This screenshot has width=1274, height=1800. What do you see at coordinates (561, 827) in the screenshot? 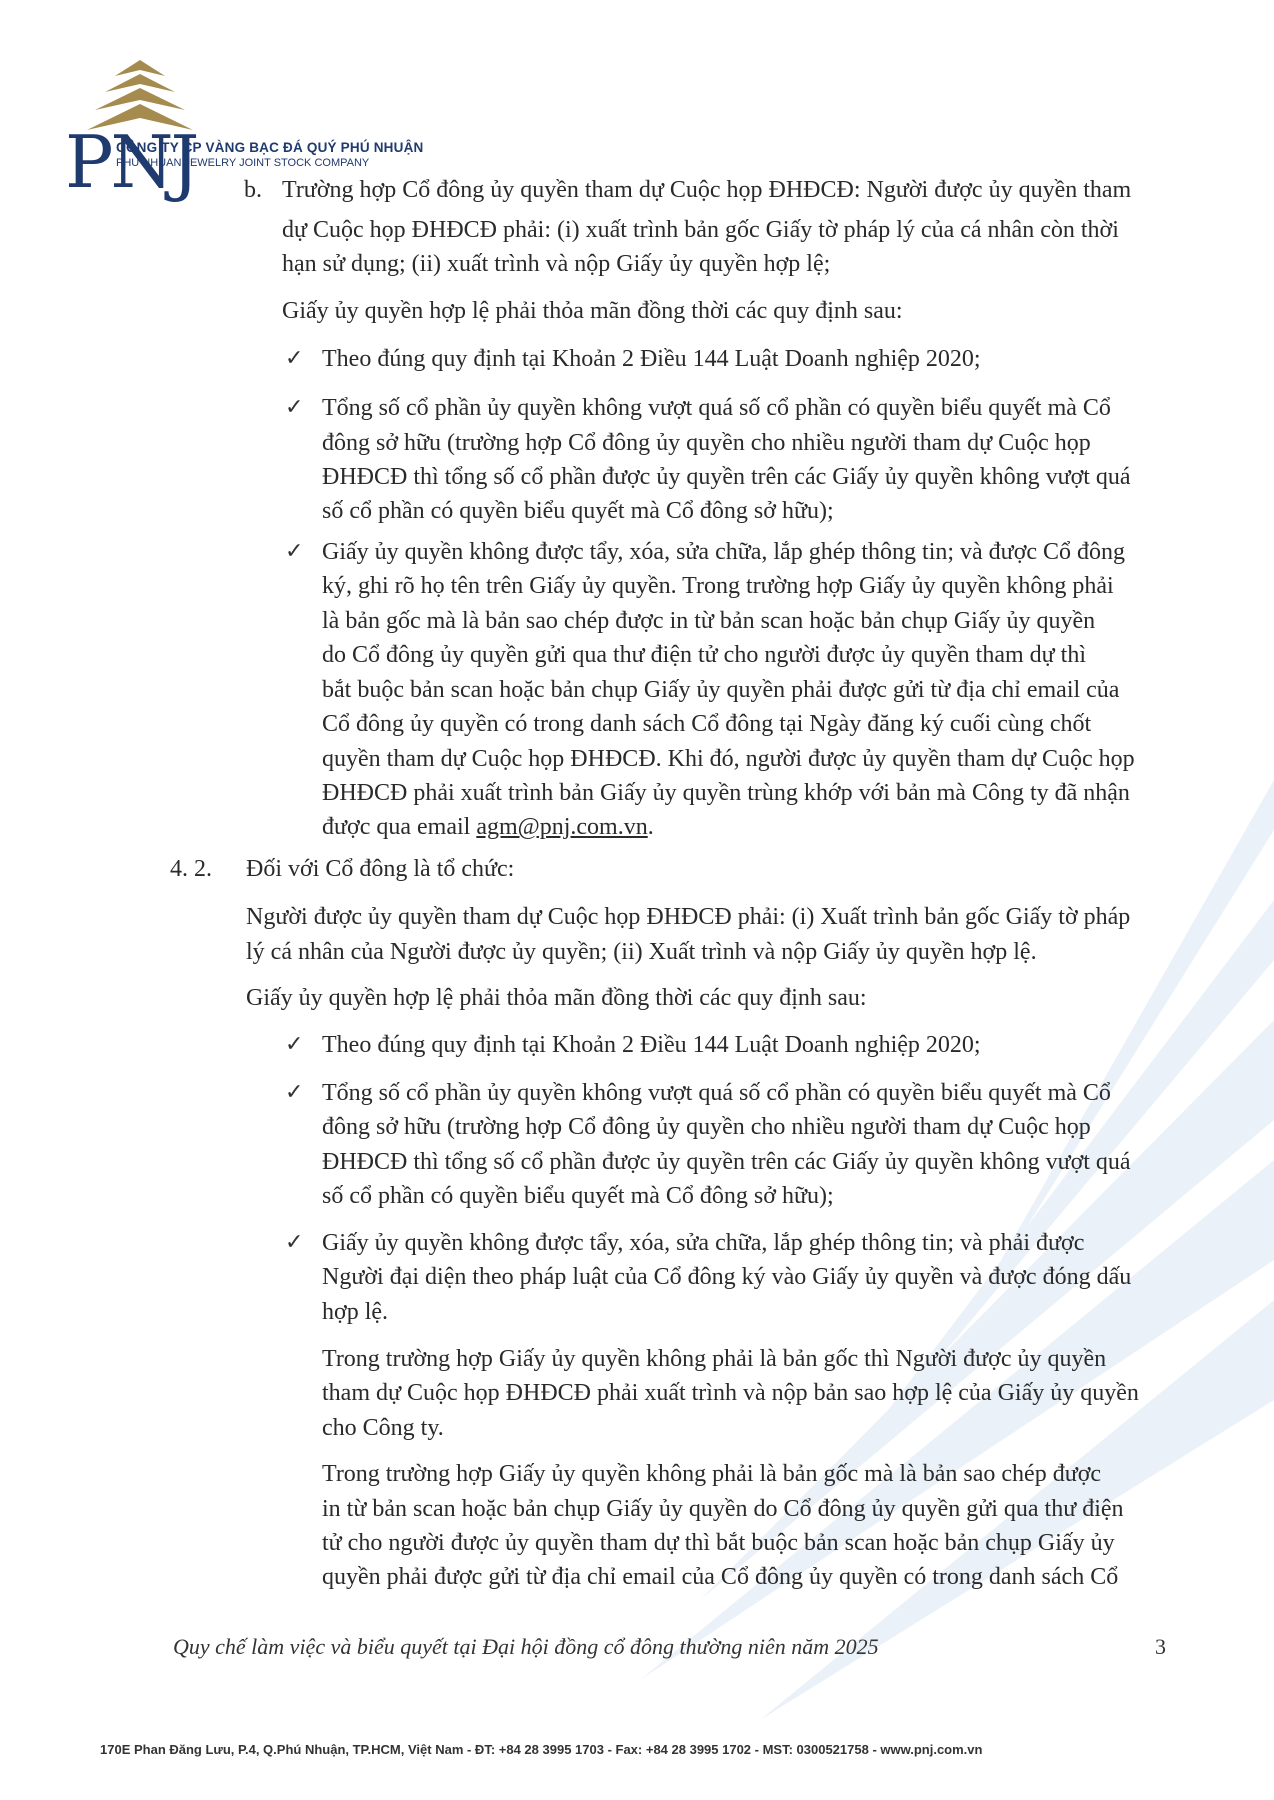
I see `email-link: agm@pnj.com.vn` at bounding box center [561, 827].